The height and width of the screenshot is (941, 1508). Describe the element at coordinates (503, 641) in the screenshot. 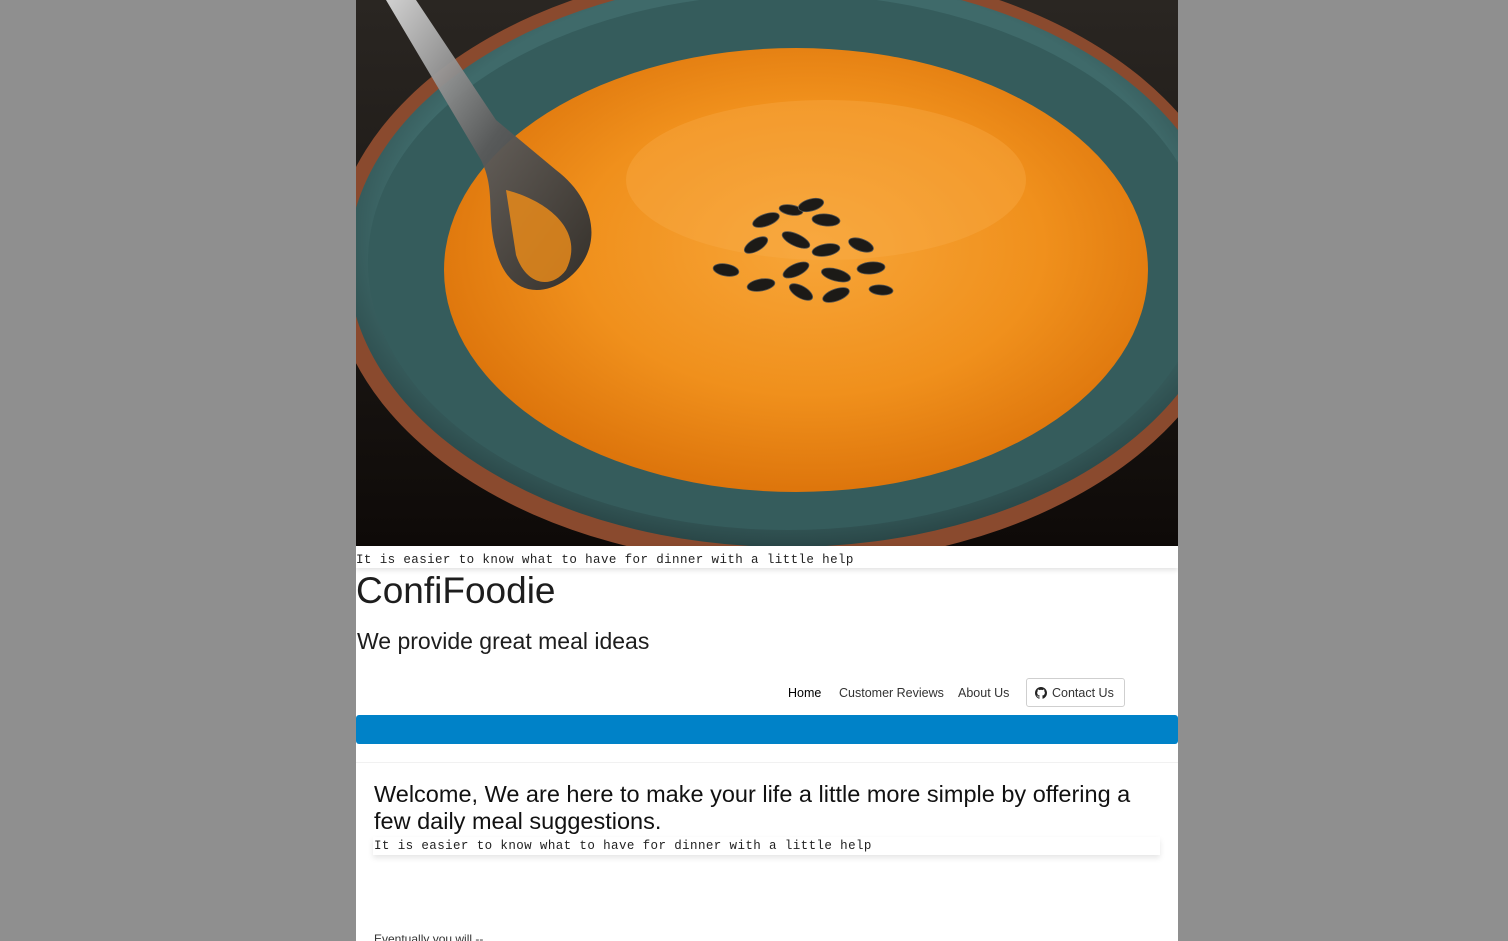

I see `site-tagline: We provide great meal ideas` at that location.